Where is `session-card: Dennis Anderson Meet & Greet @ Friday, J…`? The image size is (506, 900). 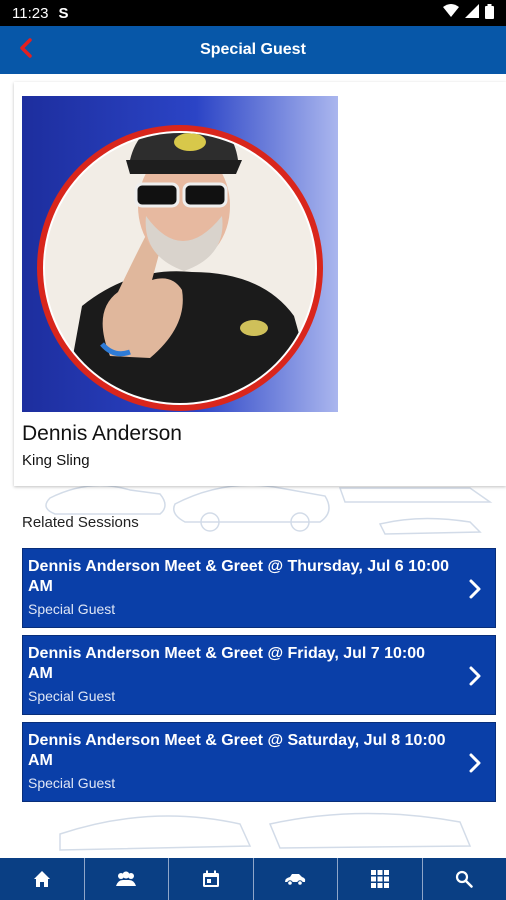
session-card: Dennis Anderson Meet & Greet @ Friday, J… is located at coordinates (259, 675).